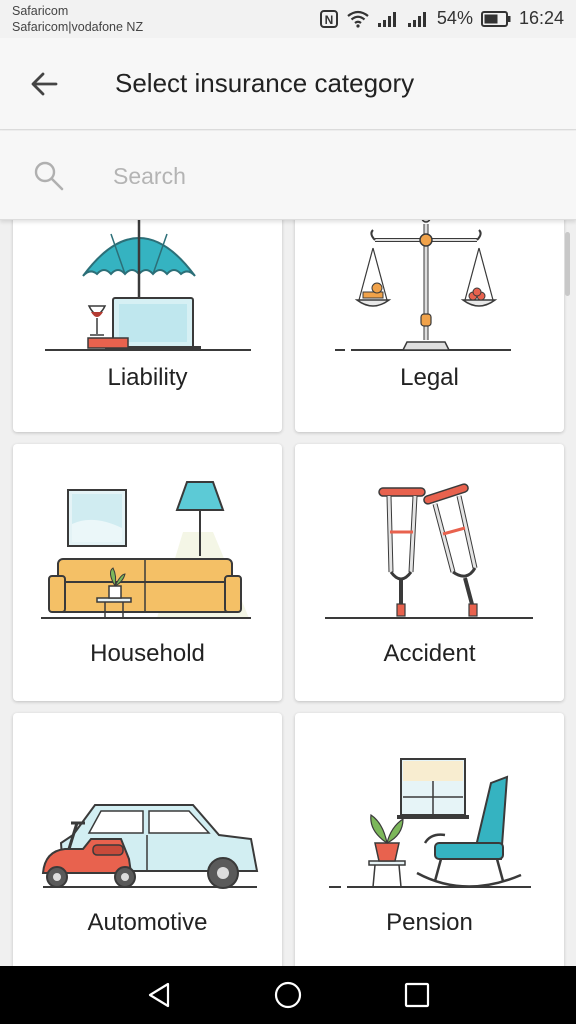  I want to click on carrier-name: Safaricom, so click(40, 11).